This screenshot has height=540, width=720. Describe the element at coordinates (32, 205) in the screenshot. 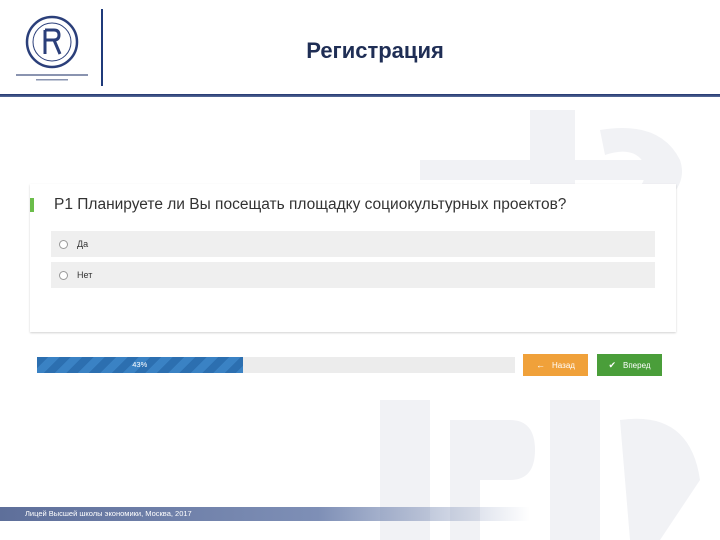

I see `question-accent` at that location.